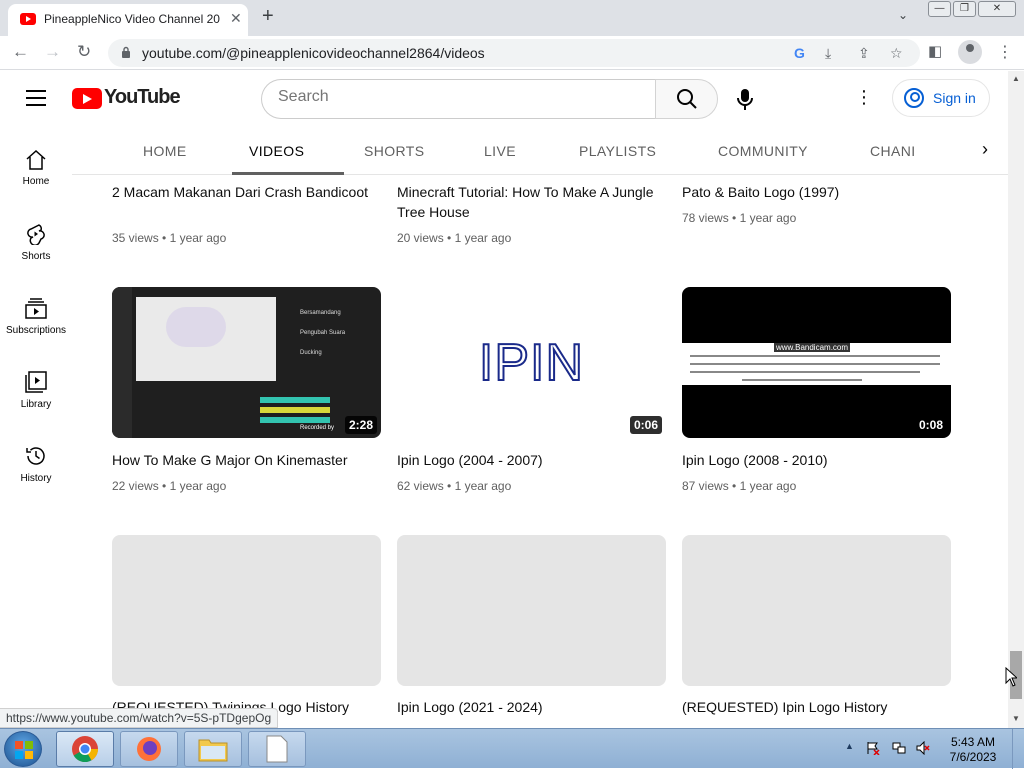 The width and height of the screenshot is (1024, 769). What do you see at coordinates (1016, 399) in the screenshot?
I see `page-scrollbar` at bounding box center [1016, 399].